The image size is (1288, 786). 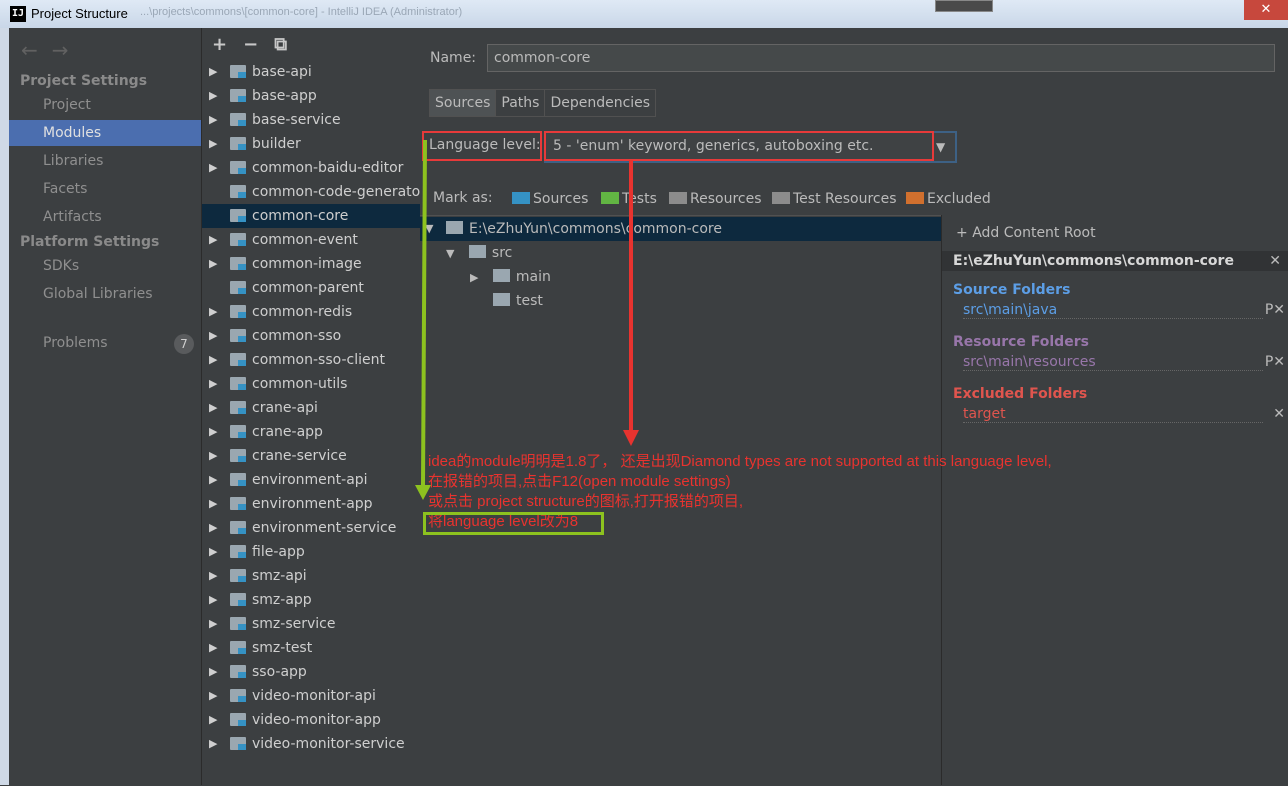 I want to click on green-arrow-shaft, so click(x=424, y=312).